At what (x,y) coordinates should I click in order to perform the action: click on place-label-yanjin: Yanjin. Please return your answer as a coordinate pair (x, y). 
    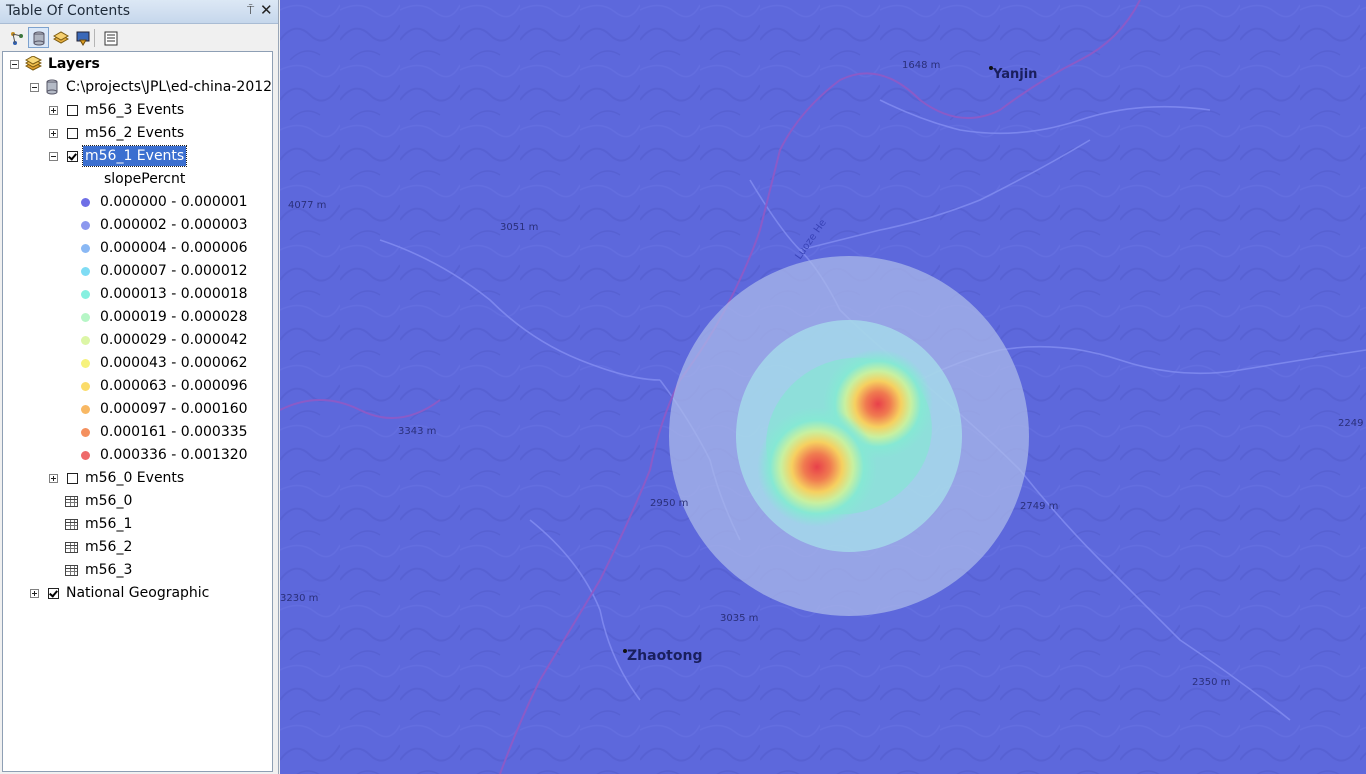
    Looking at the image, I should click on (1015, 74).